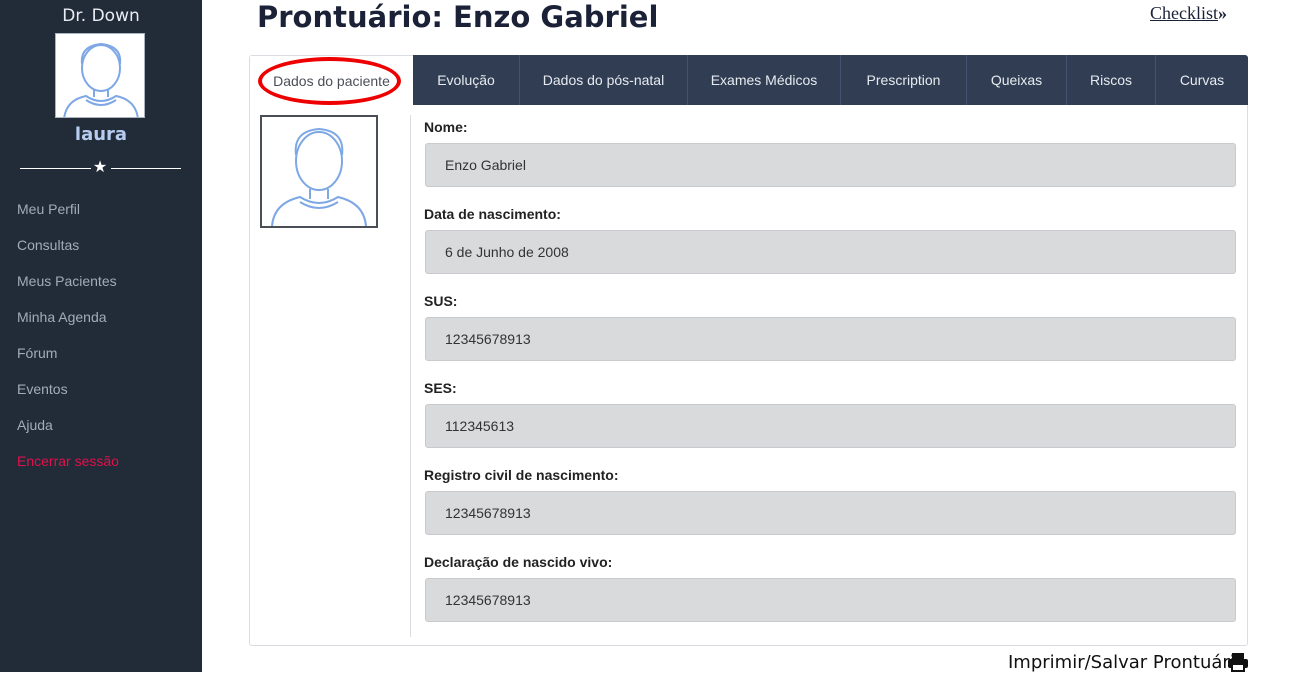 The width and height of the screenshot is (1296, 677). Describe the element at coordinates (410, 376) in the screenshot. I see `column-divider` at that location.